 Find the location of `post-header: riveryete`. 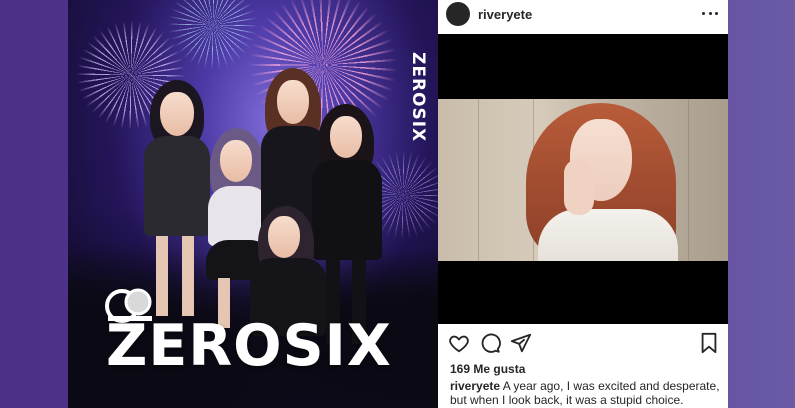

post-header: riveryete is located at coordinates (583, 17).